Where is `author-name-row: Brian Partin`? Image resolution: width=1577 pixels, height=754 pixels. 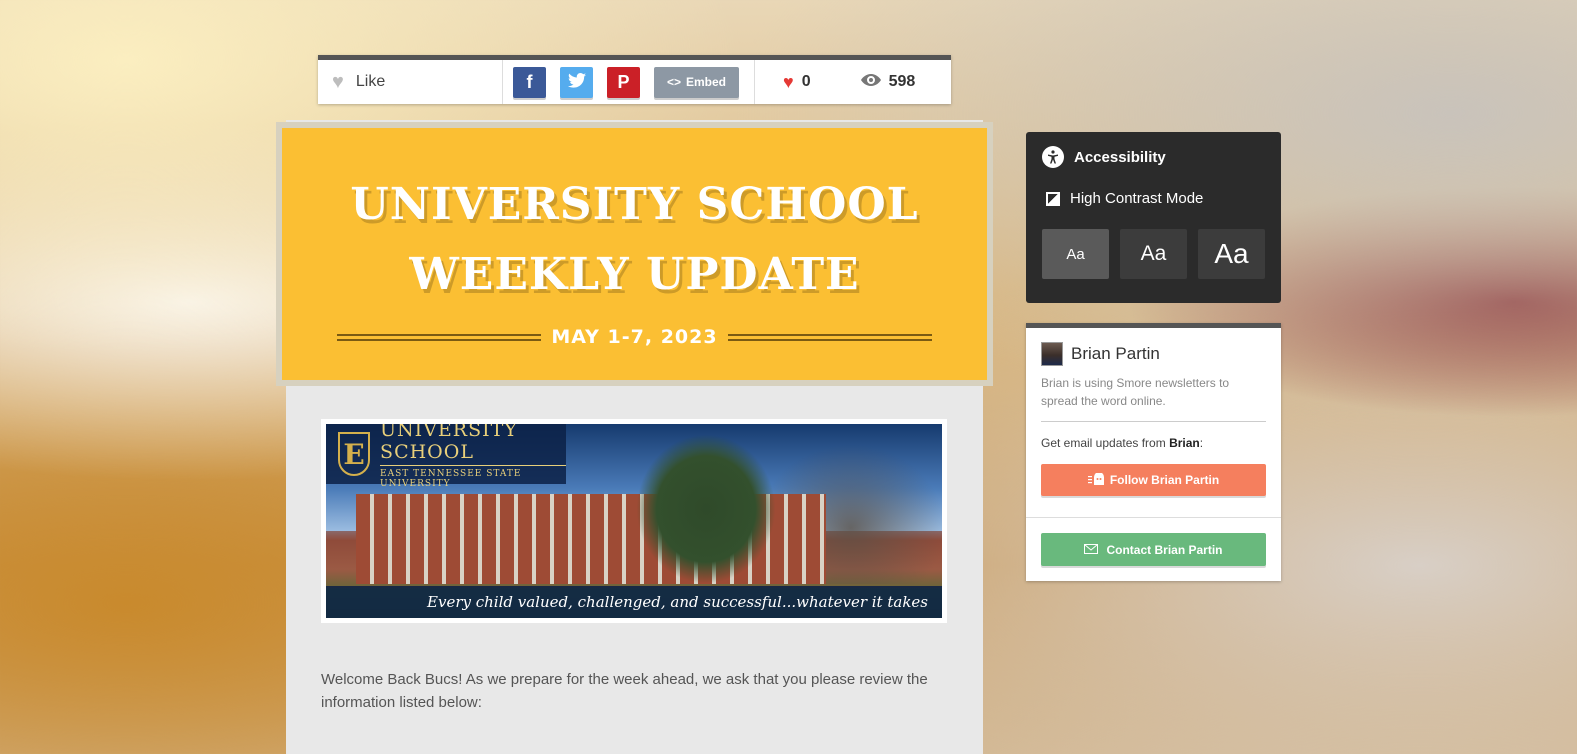
author-name-row: Brian Partin is located at coordinates (1153, 354).